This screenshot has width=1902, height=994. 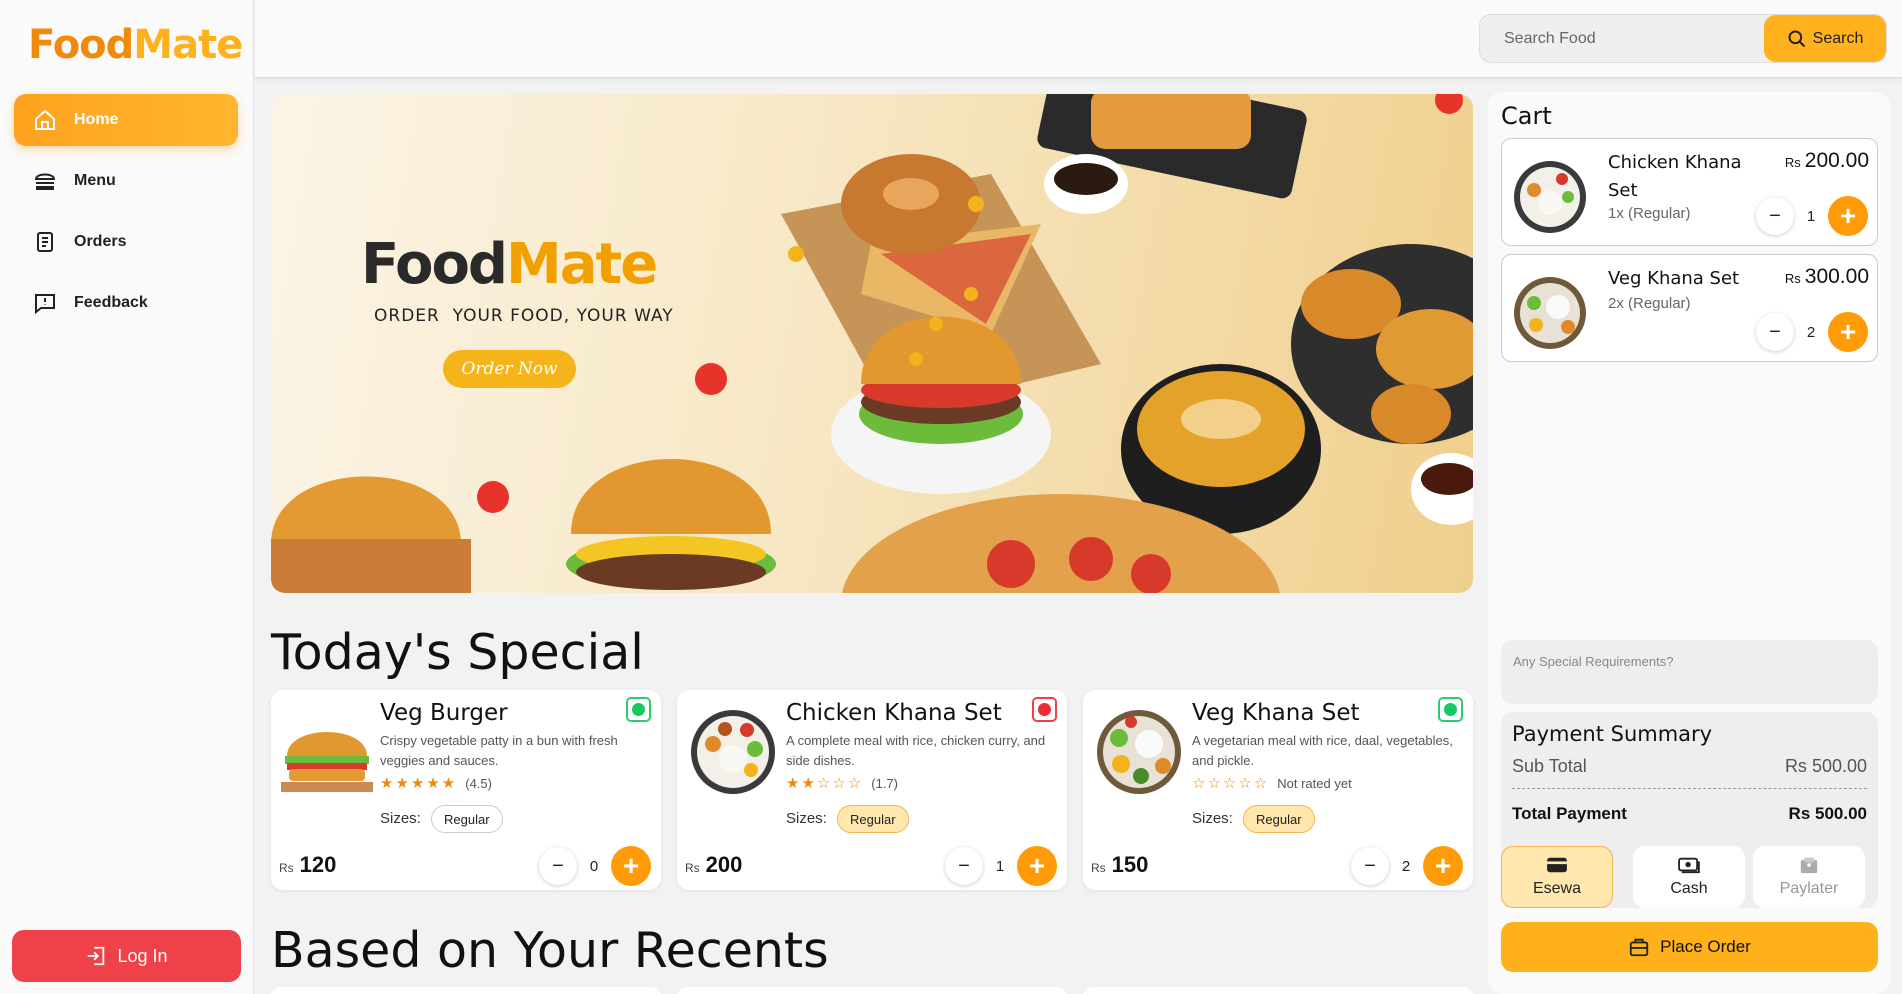 What do you see at coordinates (100, 241) in the screenshot?
I see `sidebar-item-label: Orders` at bounding box center [100, 241].